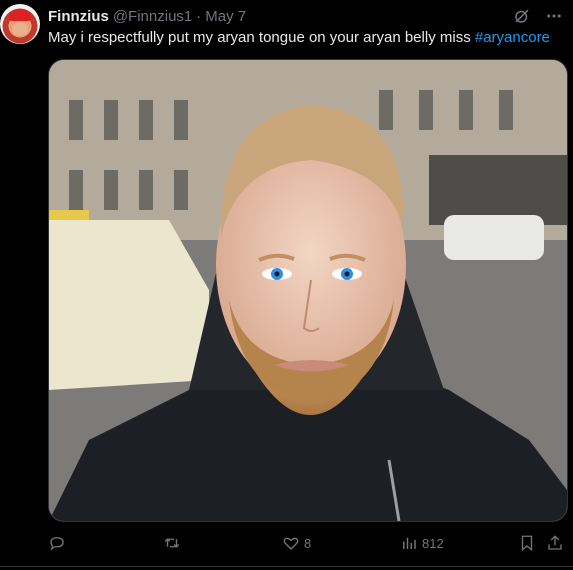 The width and height of the screenshot is (573, 570). I want to click on like-count: 8, so click(308, 543).